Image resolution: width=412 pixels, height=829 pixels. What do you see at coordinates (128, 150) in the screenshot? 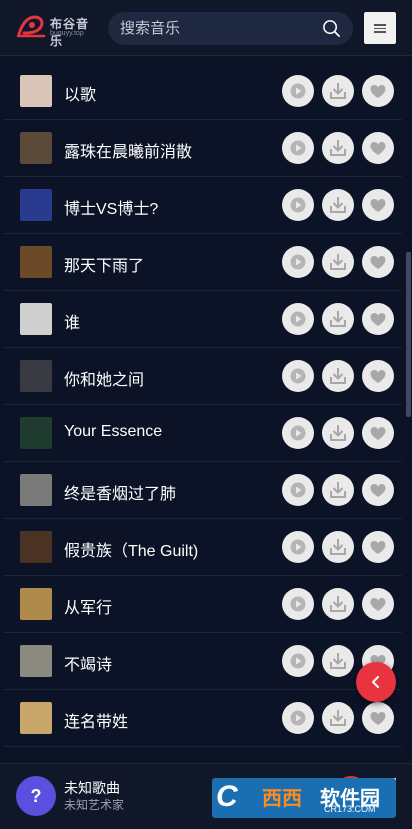
I see `song-title: 露珠在晨曦前消散` at bounding box center [128, 150].